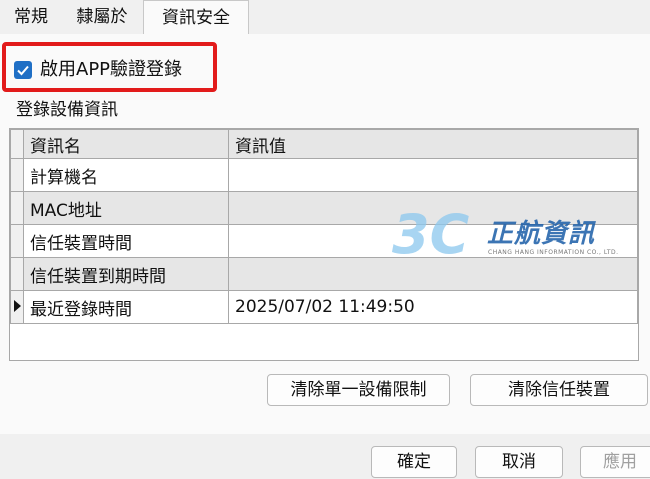 Image resolution: width=650 pixels, height=479 pixels. I want to click on checkmark-icon, so click(23, 70).